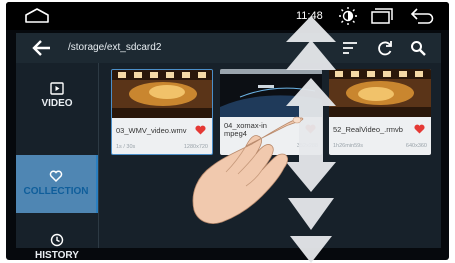  Describe the element at coordinates (57, 255) in the screenshot. I see `sidebar-item-label: HISTORY` at that location.